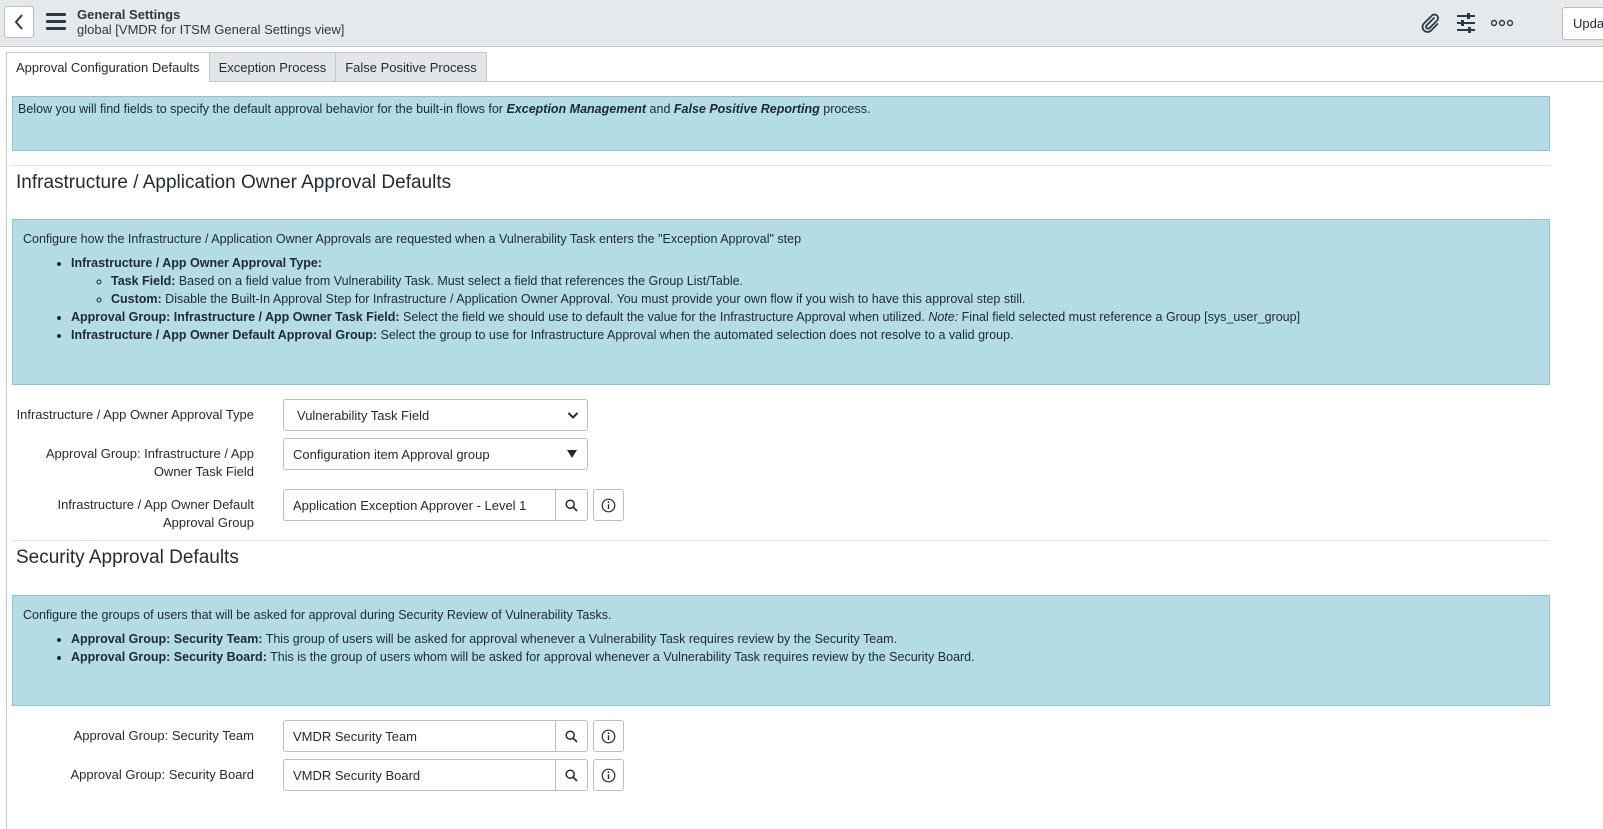  I want to click on security-board-info-button, so click(608, 775).